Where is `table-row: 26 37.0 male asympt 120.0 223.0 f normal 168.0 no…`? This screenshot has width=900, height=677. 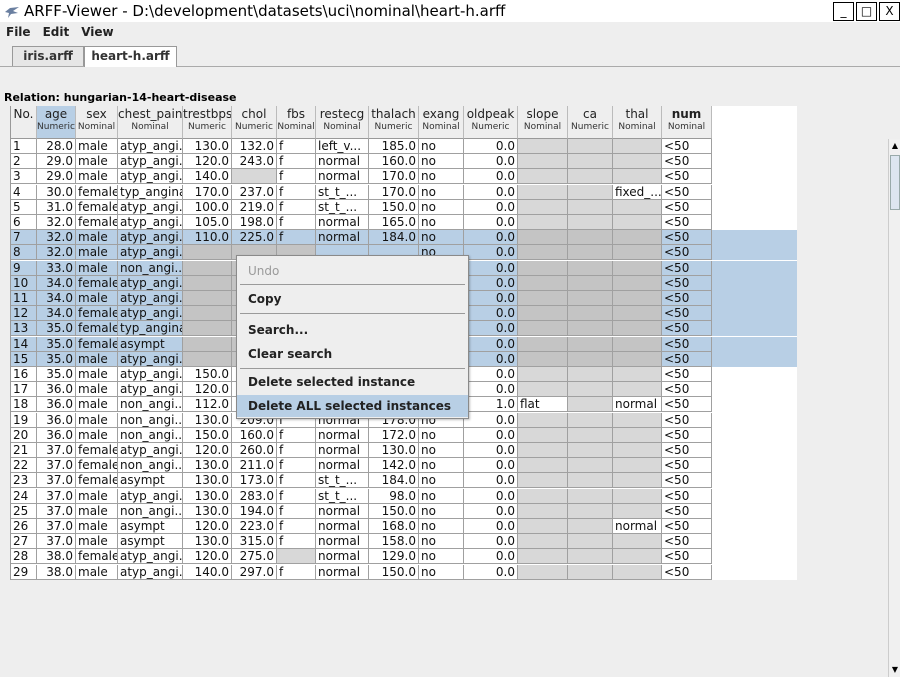 table-row: 26 37.0 male asympt 120.0 223.0 f normal 168.0 no… is located at coordinates (404, 526).